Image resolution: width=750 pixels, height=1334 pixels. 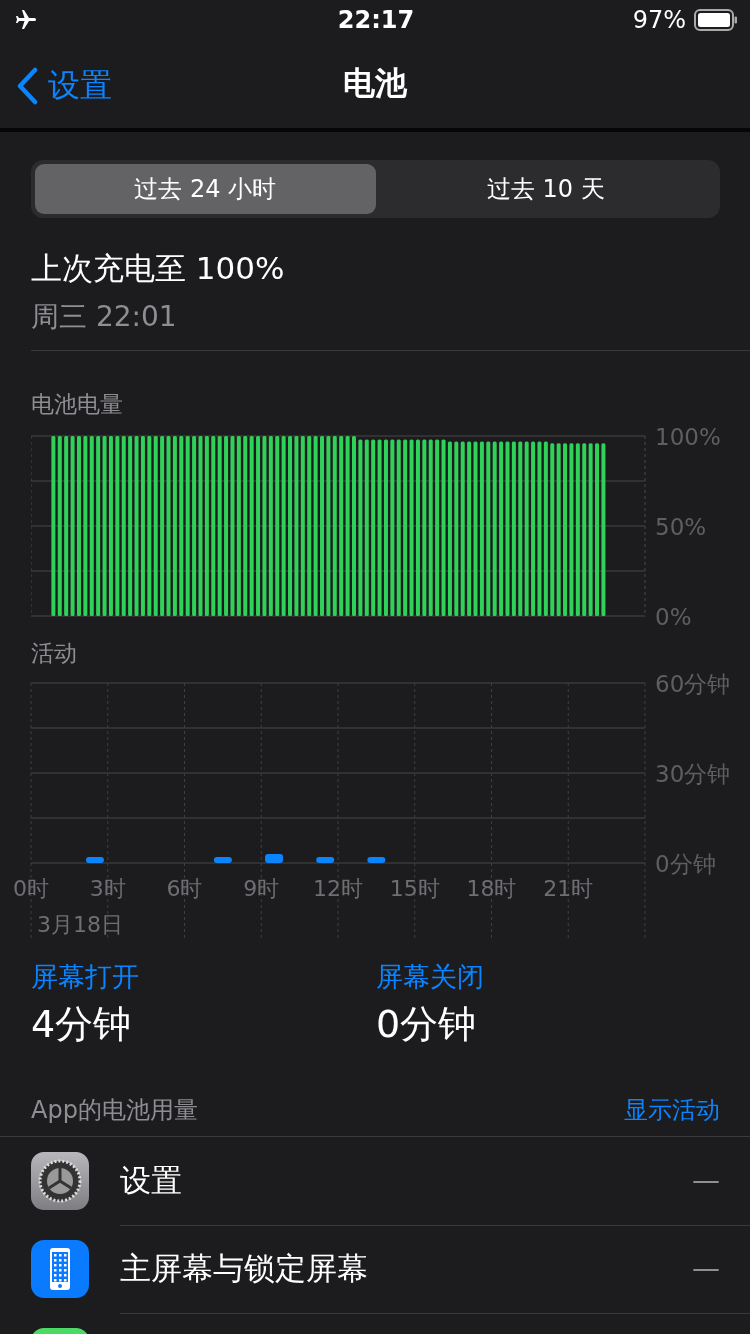 What do you see at coordinates (244, 1268) in the screenshot?
I see `app-name: 主屏幕与锁定屏幕` at bounding box center [244, 1268].